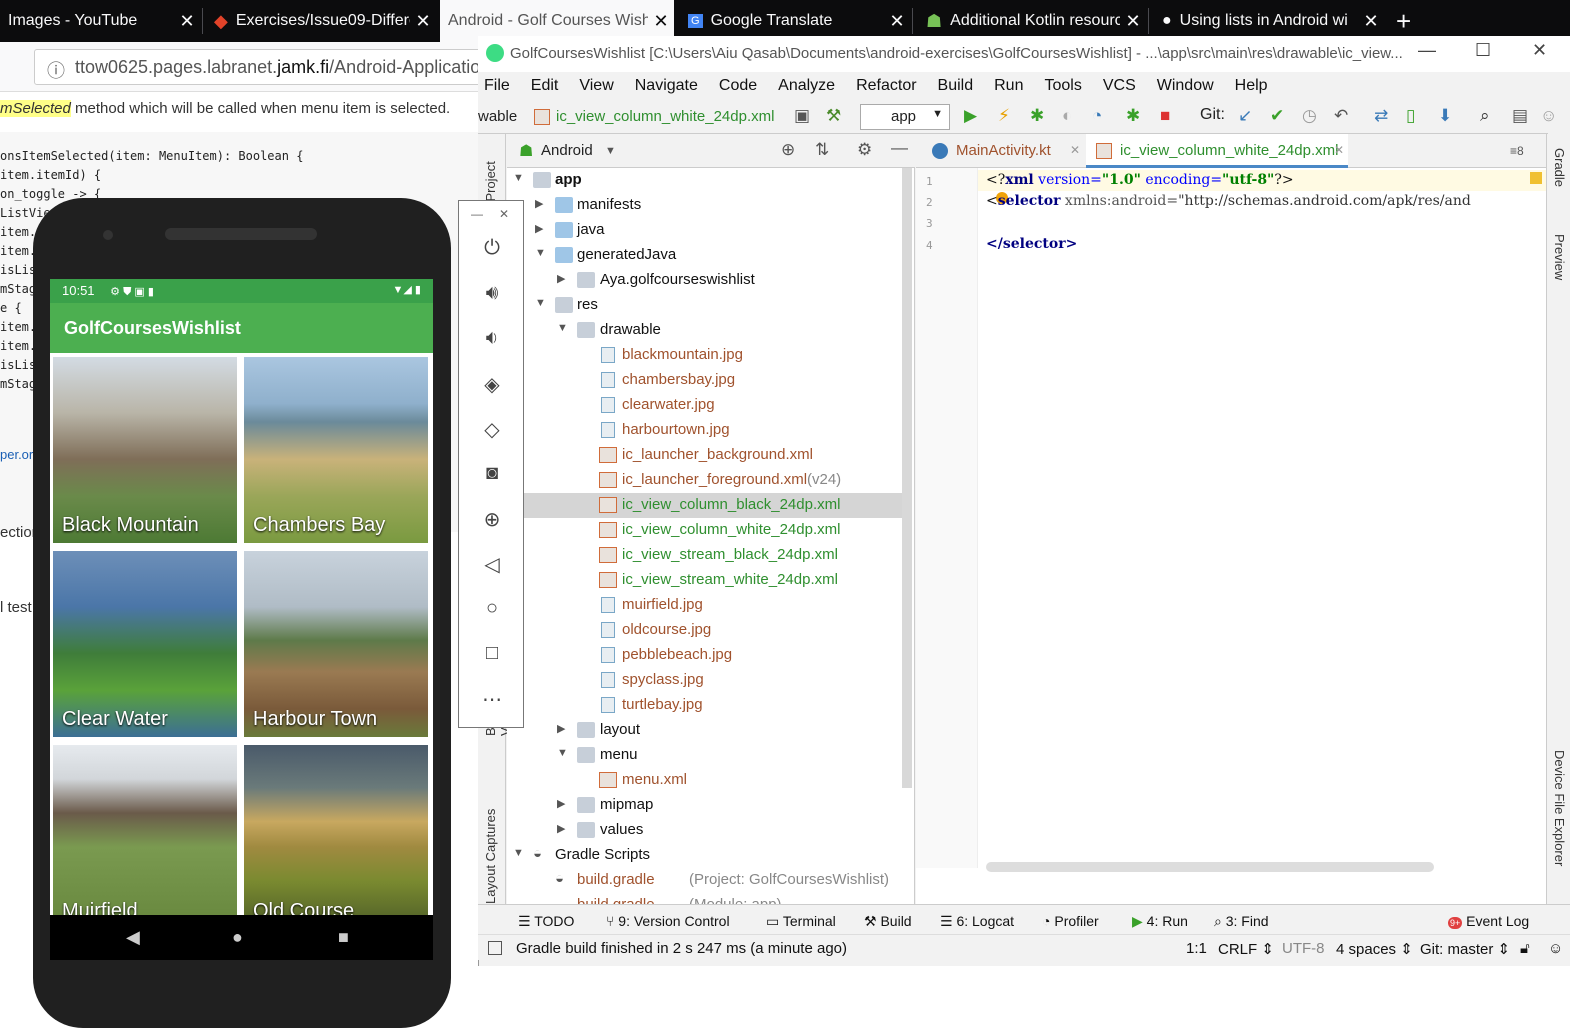  Describe the element at coordinates (133, 937) in the screenshot. I see `back-icon: ◀` at that location.